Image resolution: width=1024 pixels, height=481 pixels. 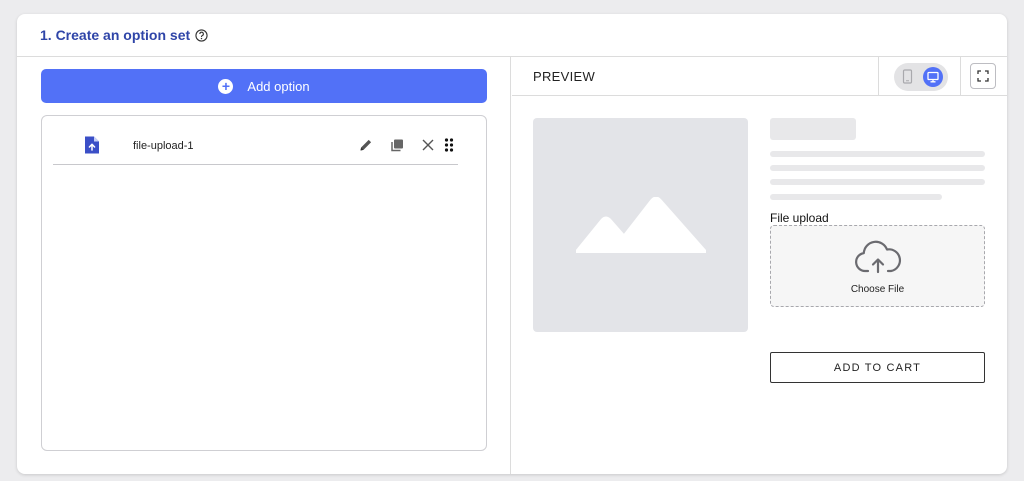 I want to click on drag-handle-icon, so click(x=449, y=145).